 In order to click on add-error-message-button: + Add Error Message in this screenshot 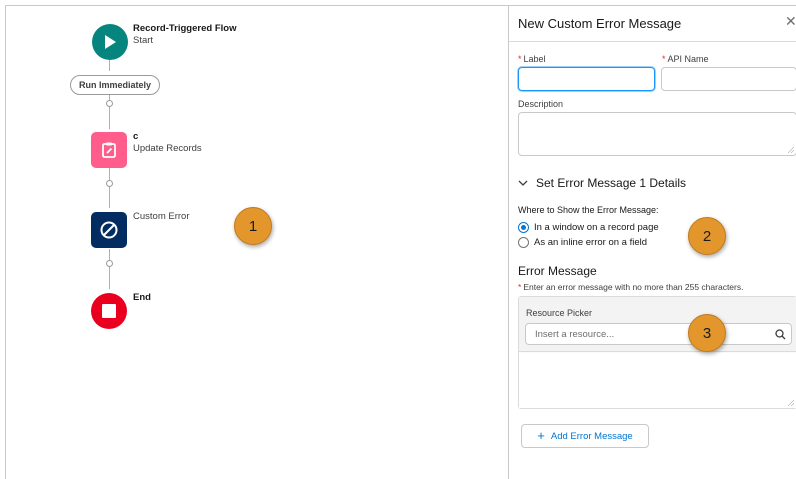, I will do `click(585, 436)`.